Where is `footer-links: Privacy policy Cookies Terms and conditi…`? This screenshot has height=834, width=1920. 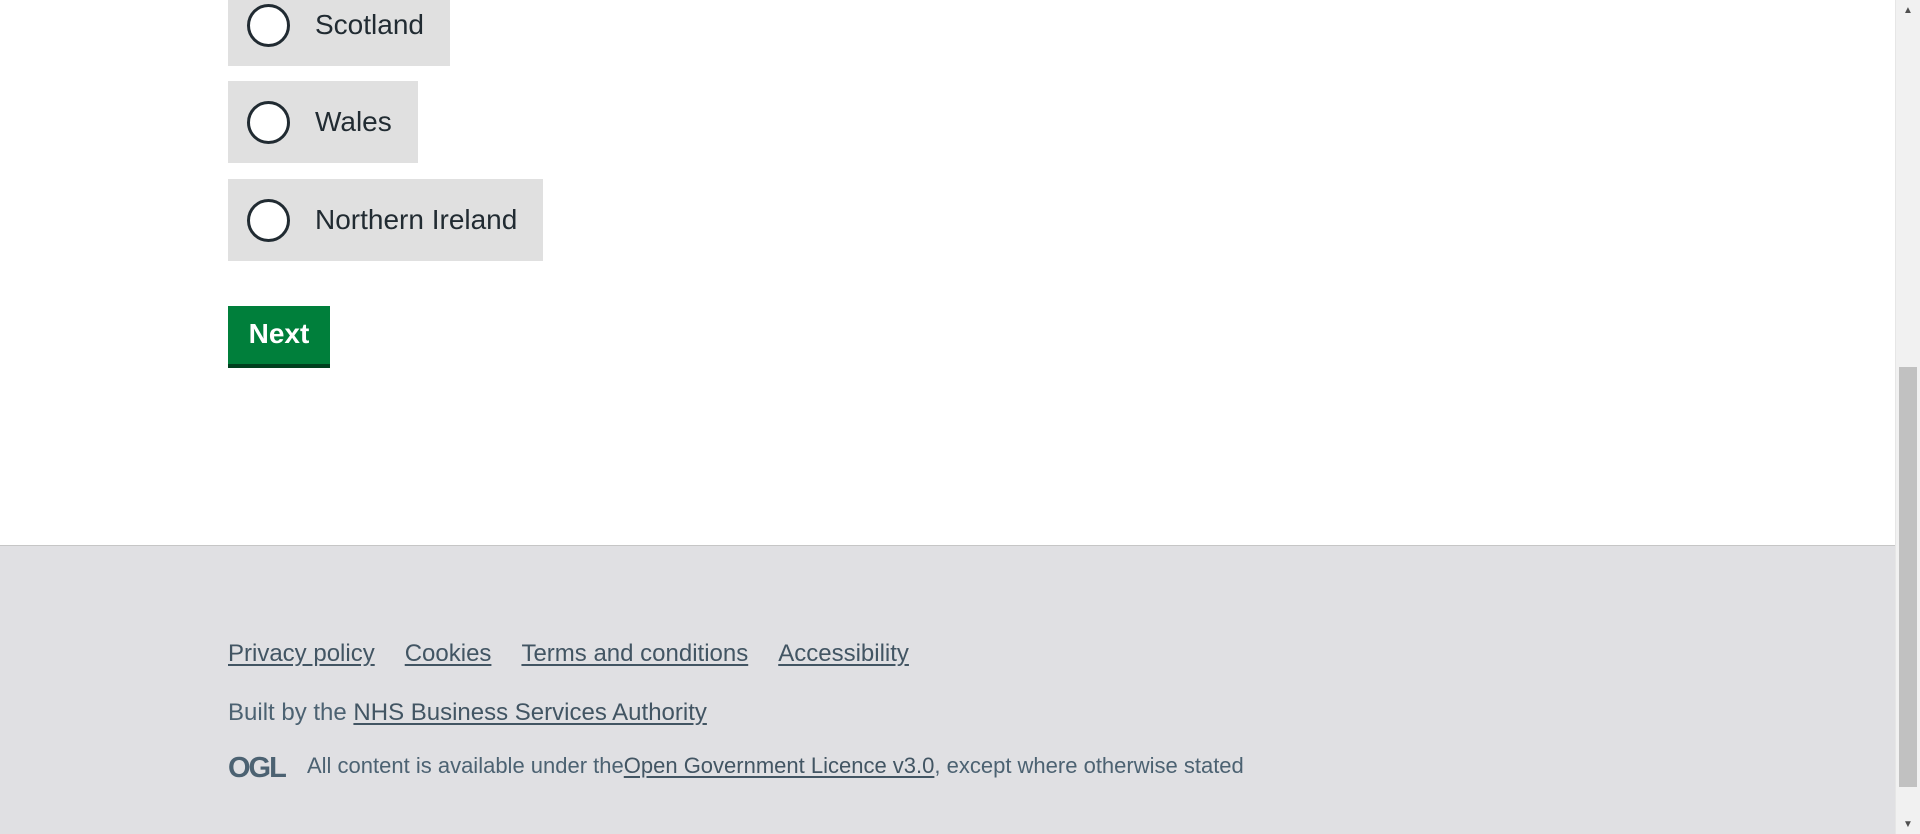 footer-links: Privacy policy Cookies Terms and conditi… is located at coordinates (568, 654).